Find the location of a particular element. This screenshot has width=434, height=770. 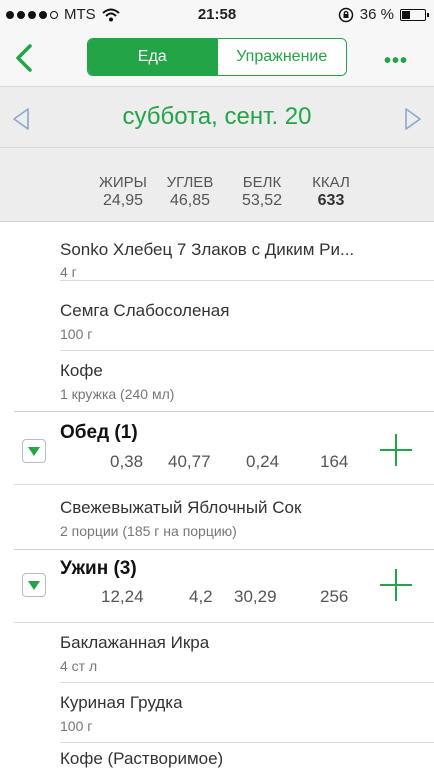

food-item-name: Кофе is located at coordinates (81, 370).